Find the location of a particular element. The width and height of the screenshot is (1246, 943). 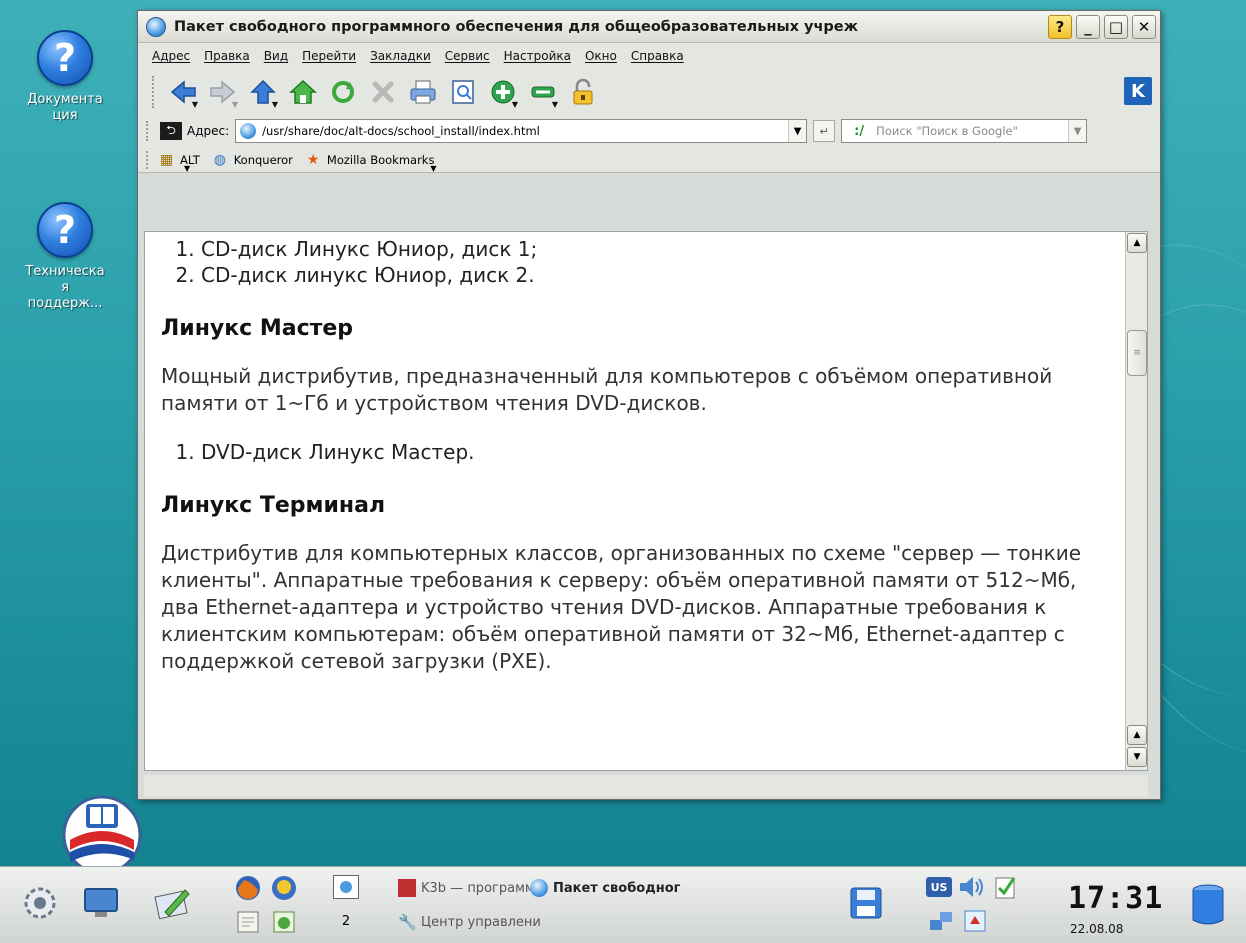

network-tray is located at coordinates (941, 921).